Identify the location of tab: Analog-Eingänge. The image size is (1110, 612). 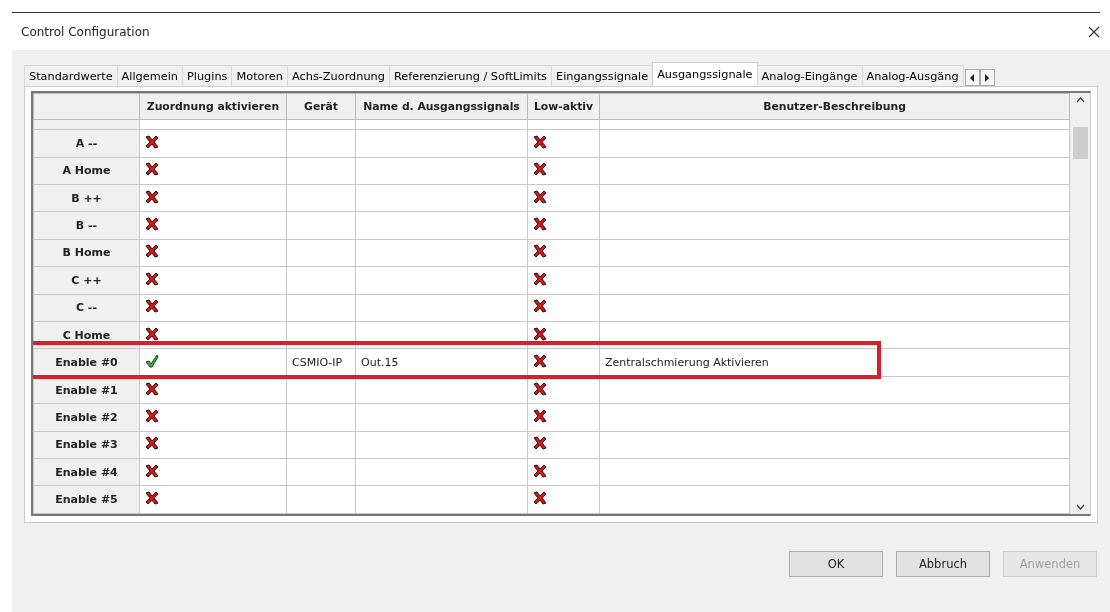
(809, 75).